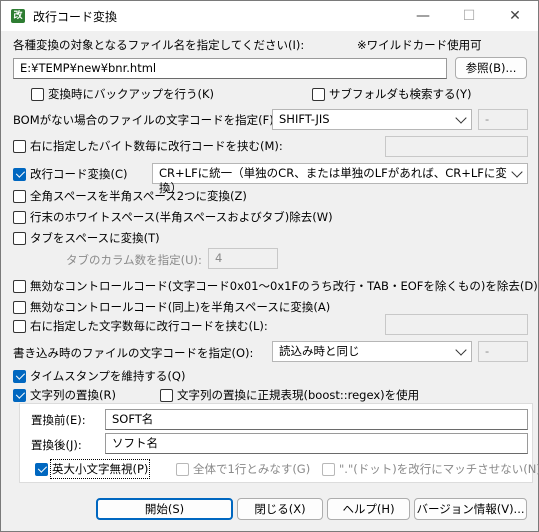  What do you see at coordinates (316, 419) in the screenshot?
I see `replace-before-input: SOFT名` at bounding box center [316, 419].